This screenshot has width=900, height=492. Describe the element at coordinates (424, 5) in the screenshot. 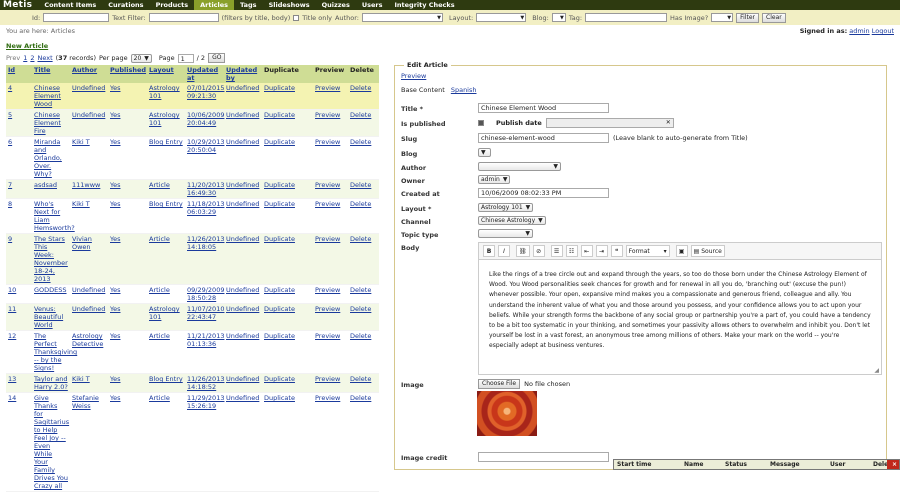

I see `nav-item-integrity-checks: Integrity Checks` at that location.